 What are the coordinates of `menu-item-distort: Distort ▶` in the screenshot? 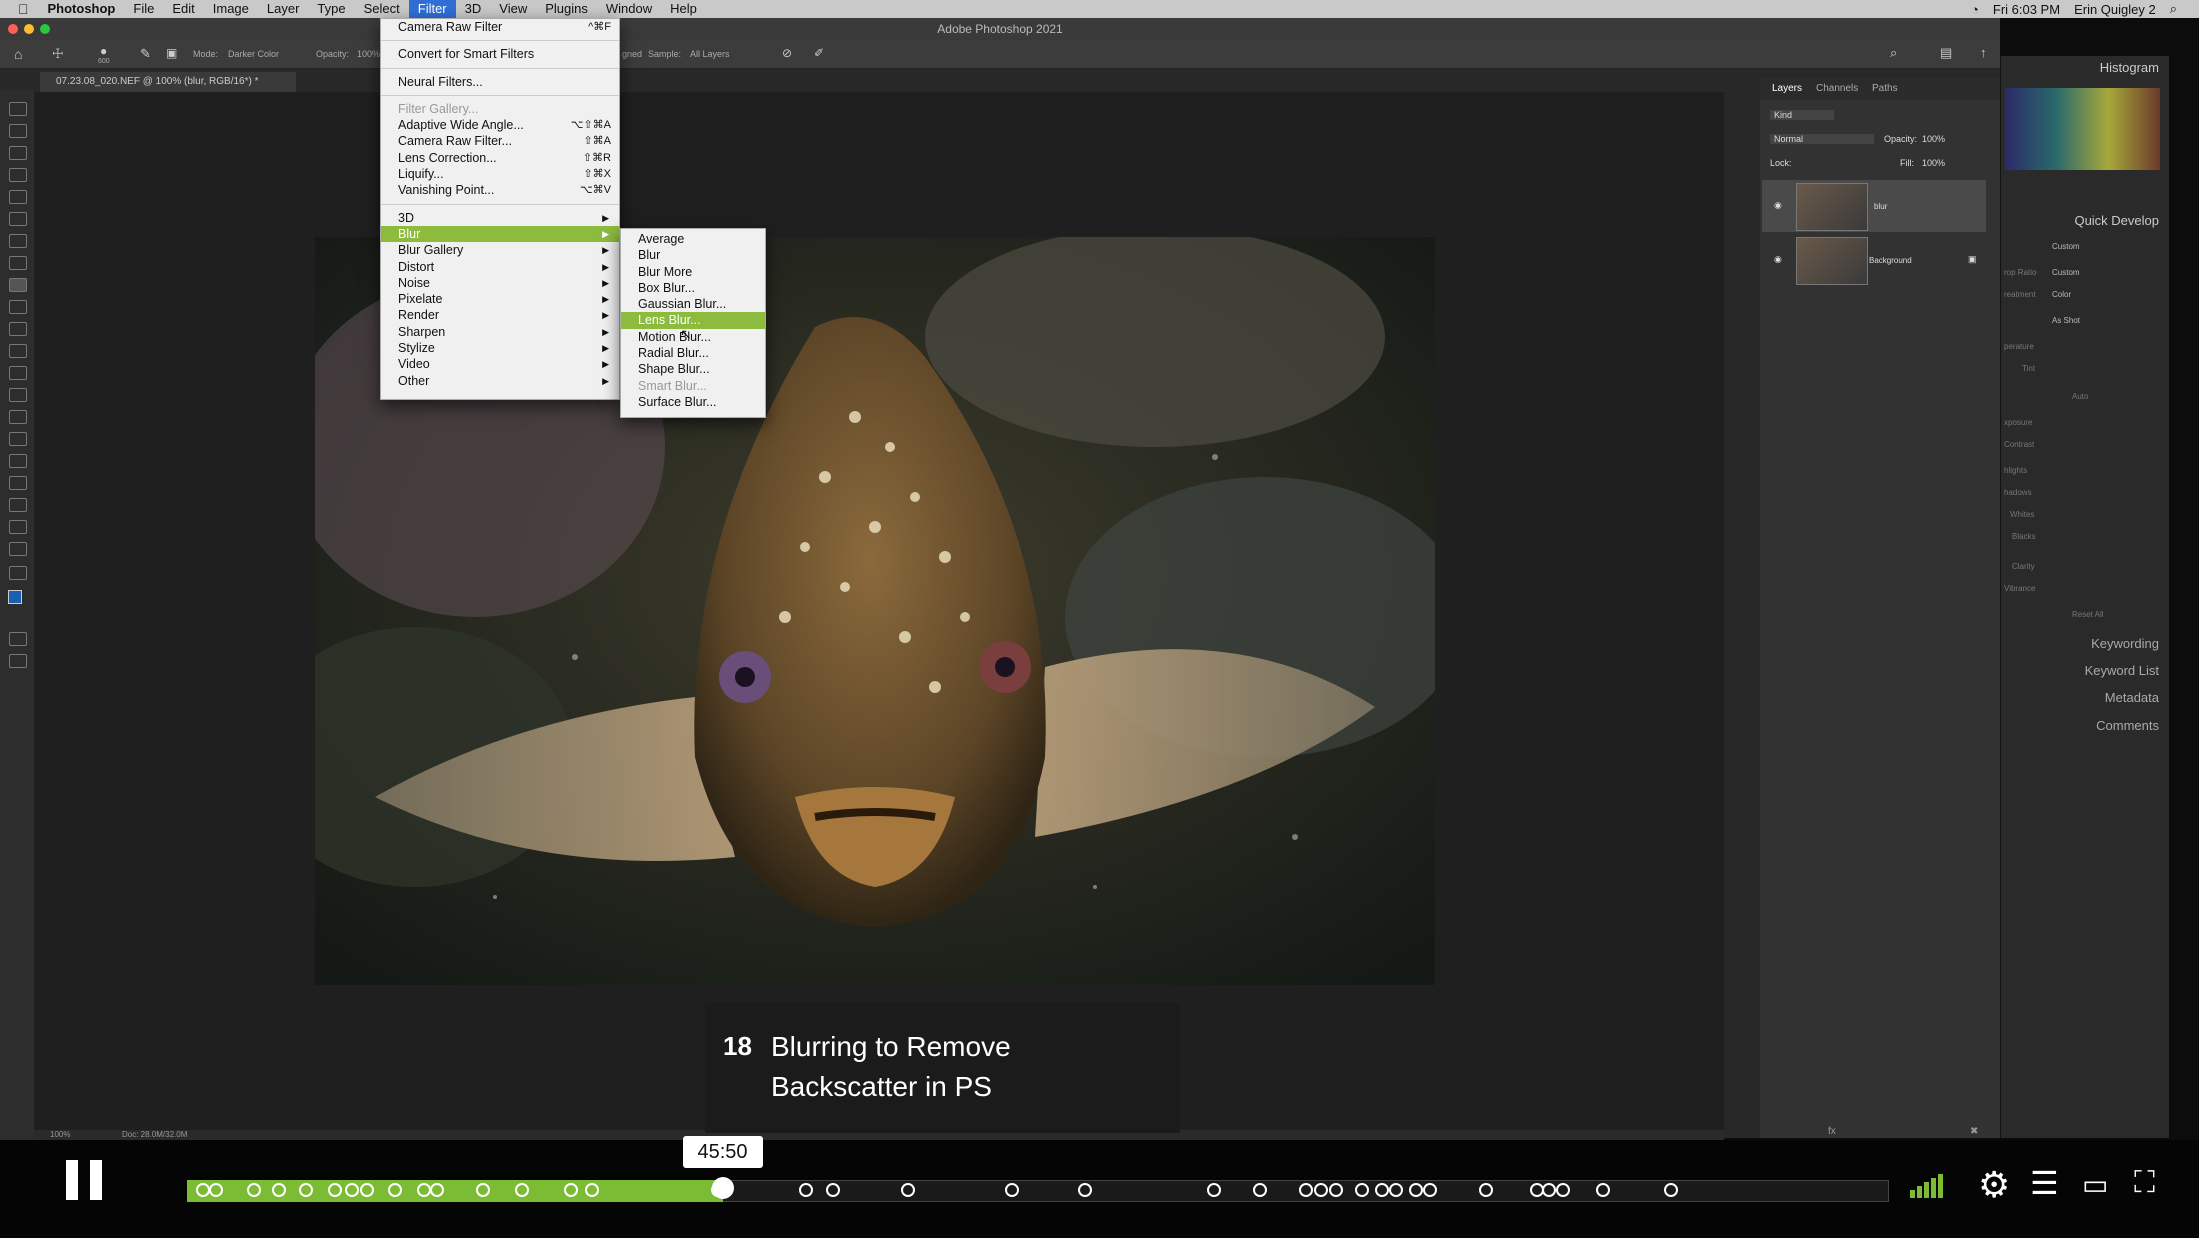 It's located at (500, 267).